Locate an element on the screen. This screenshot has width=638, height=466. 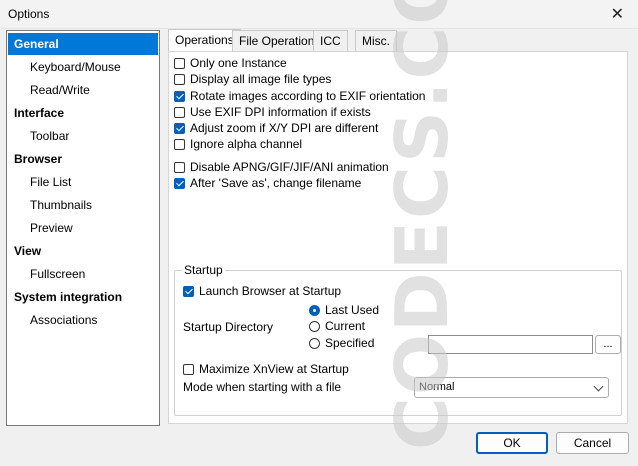
option-only-one-instance: Only one Instance is located at coordinates (230, 63).